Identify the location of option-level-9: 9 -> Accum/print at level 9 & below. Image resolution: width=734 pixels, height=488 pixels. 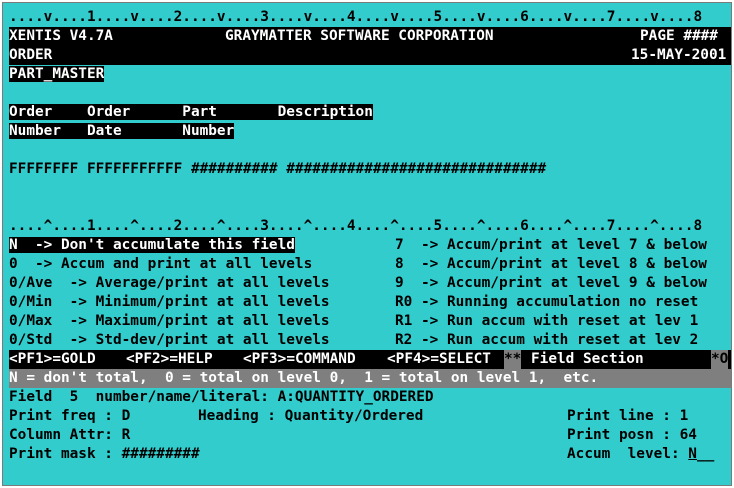
(551, 283).